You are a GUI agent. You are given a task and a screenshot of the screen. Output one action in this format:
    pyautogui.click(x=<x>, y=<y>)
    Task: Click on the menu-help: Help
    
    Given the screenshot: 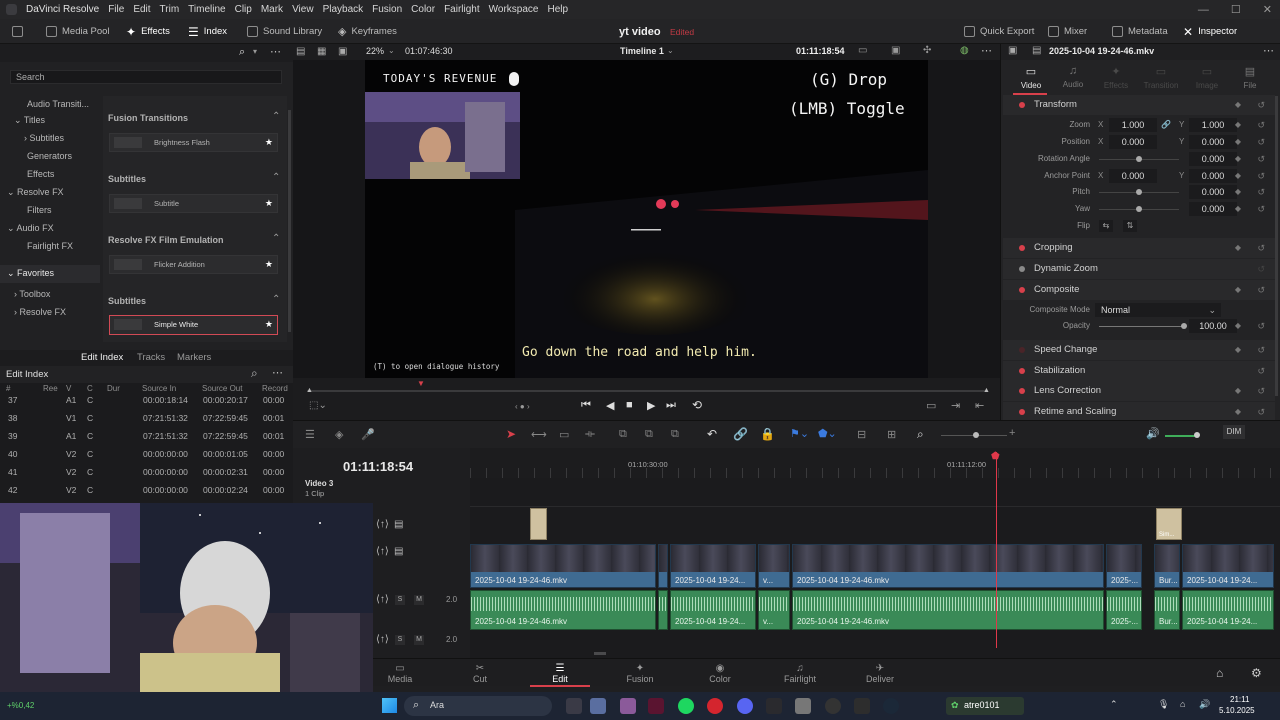 What is the action you would take?
    pyautogui.click(x=557, y=9)
    